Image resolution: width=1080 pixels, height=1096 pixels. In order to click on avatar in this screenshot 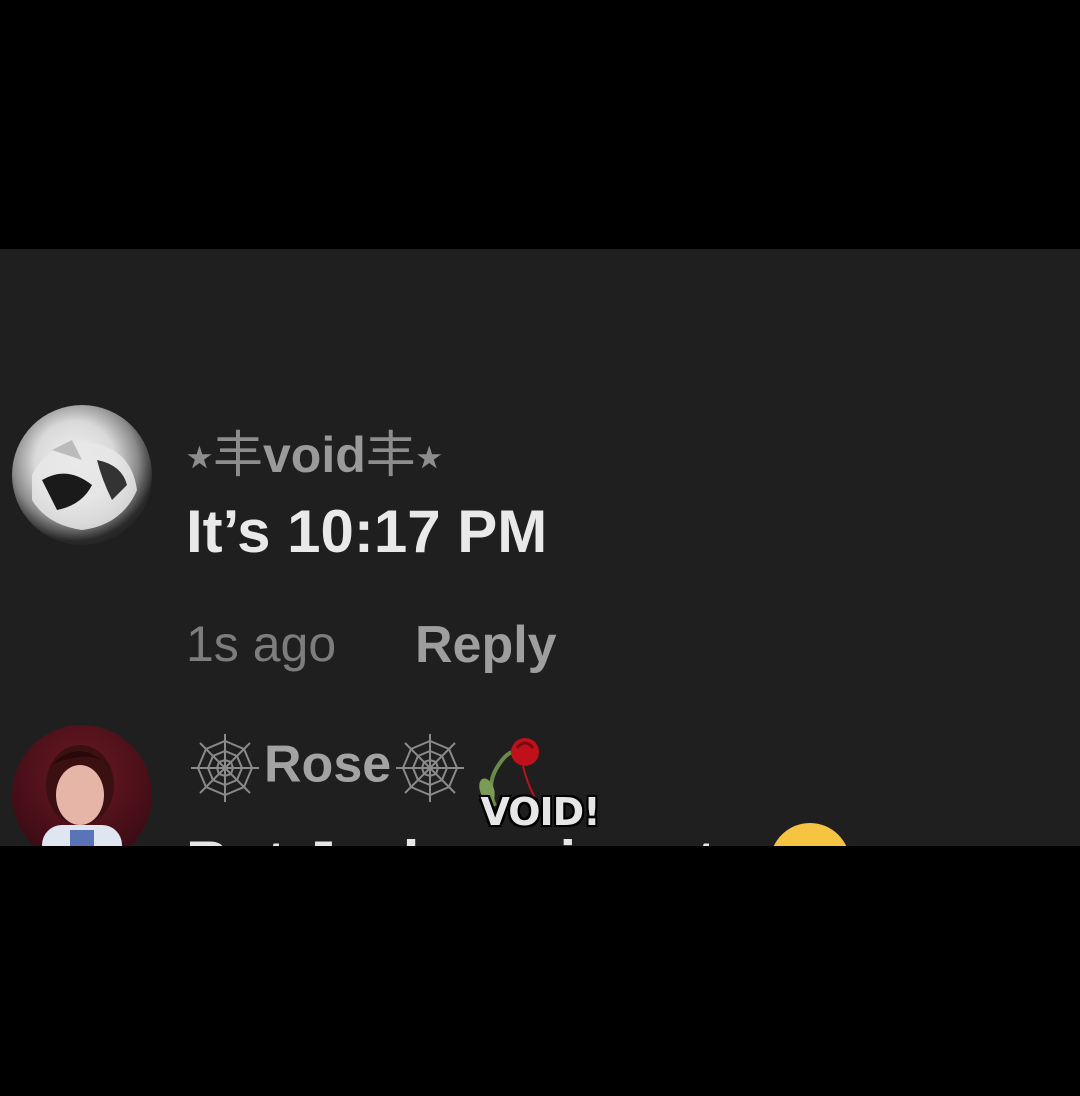, I will do `click(82, 475)`.